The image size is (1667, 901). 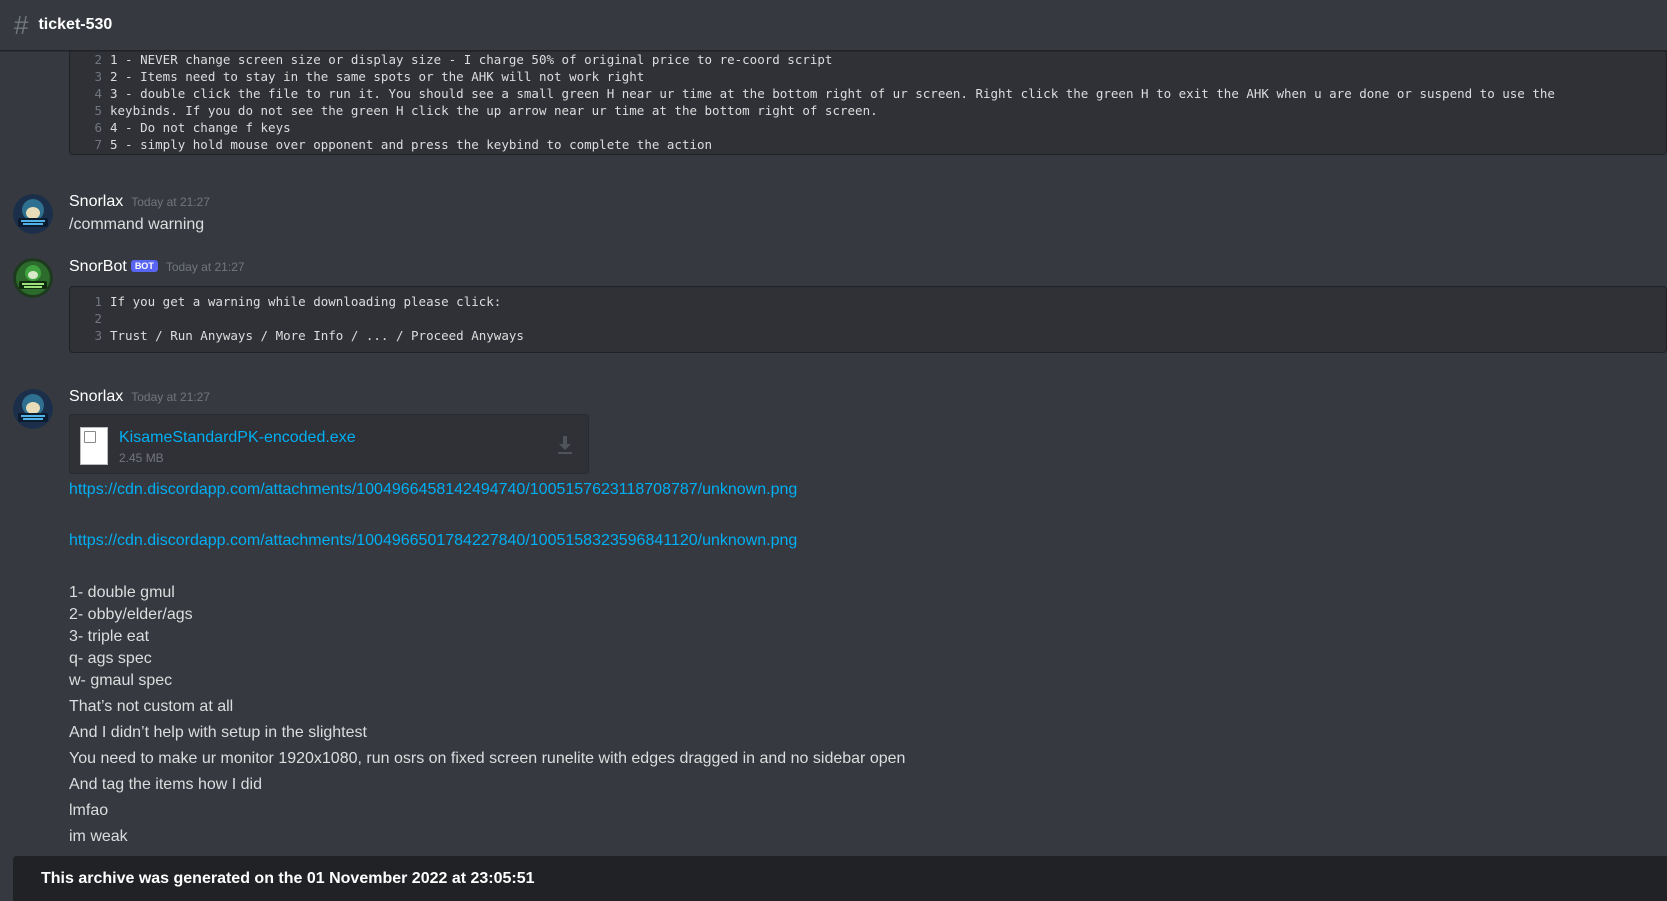 What do you see at coordinates (98, 144) in the screenshot?
I see `line-number: 7` at bounding box center [98, 144].